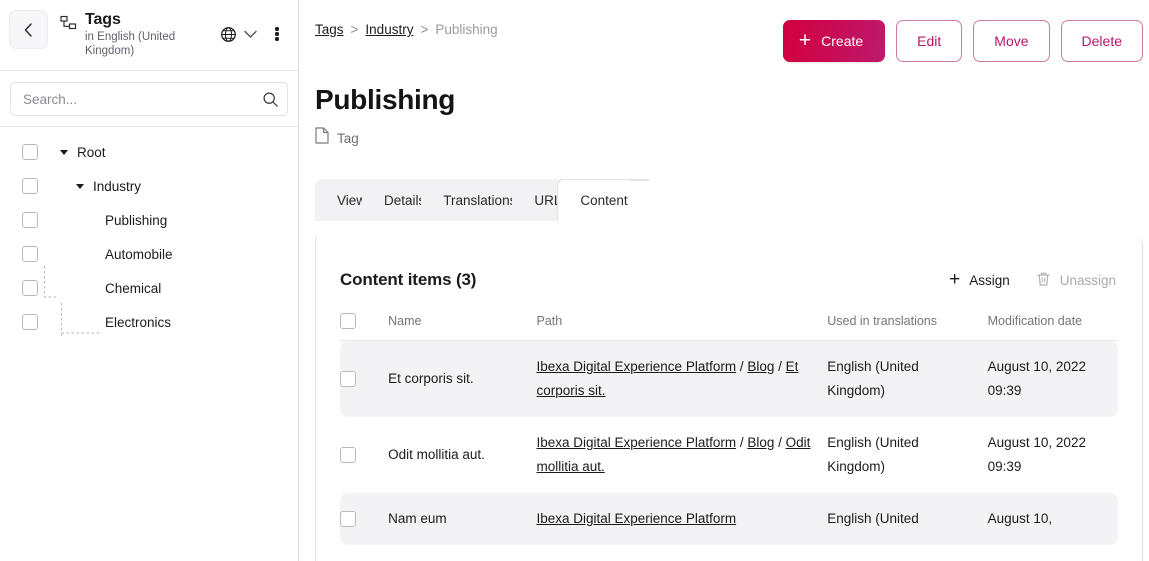 The width and height of the screenshot is (1149, 561). Describe the element at coordinates (322, 138) in the screenshot. I see `document-icon` at that location.